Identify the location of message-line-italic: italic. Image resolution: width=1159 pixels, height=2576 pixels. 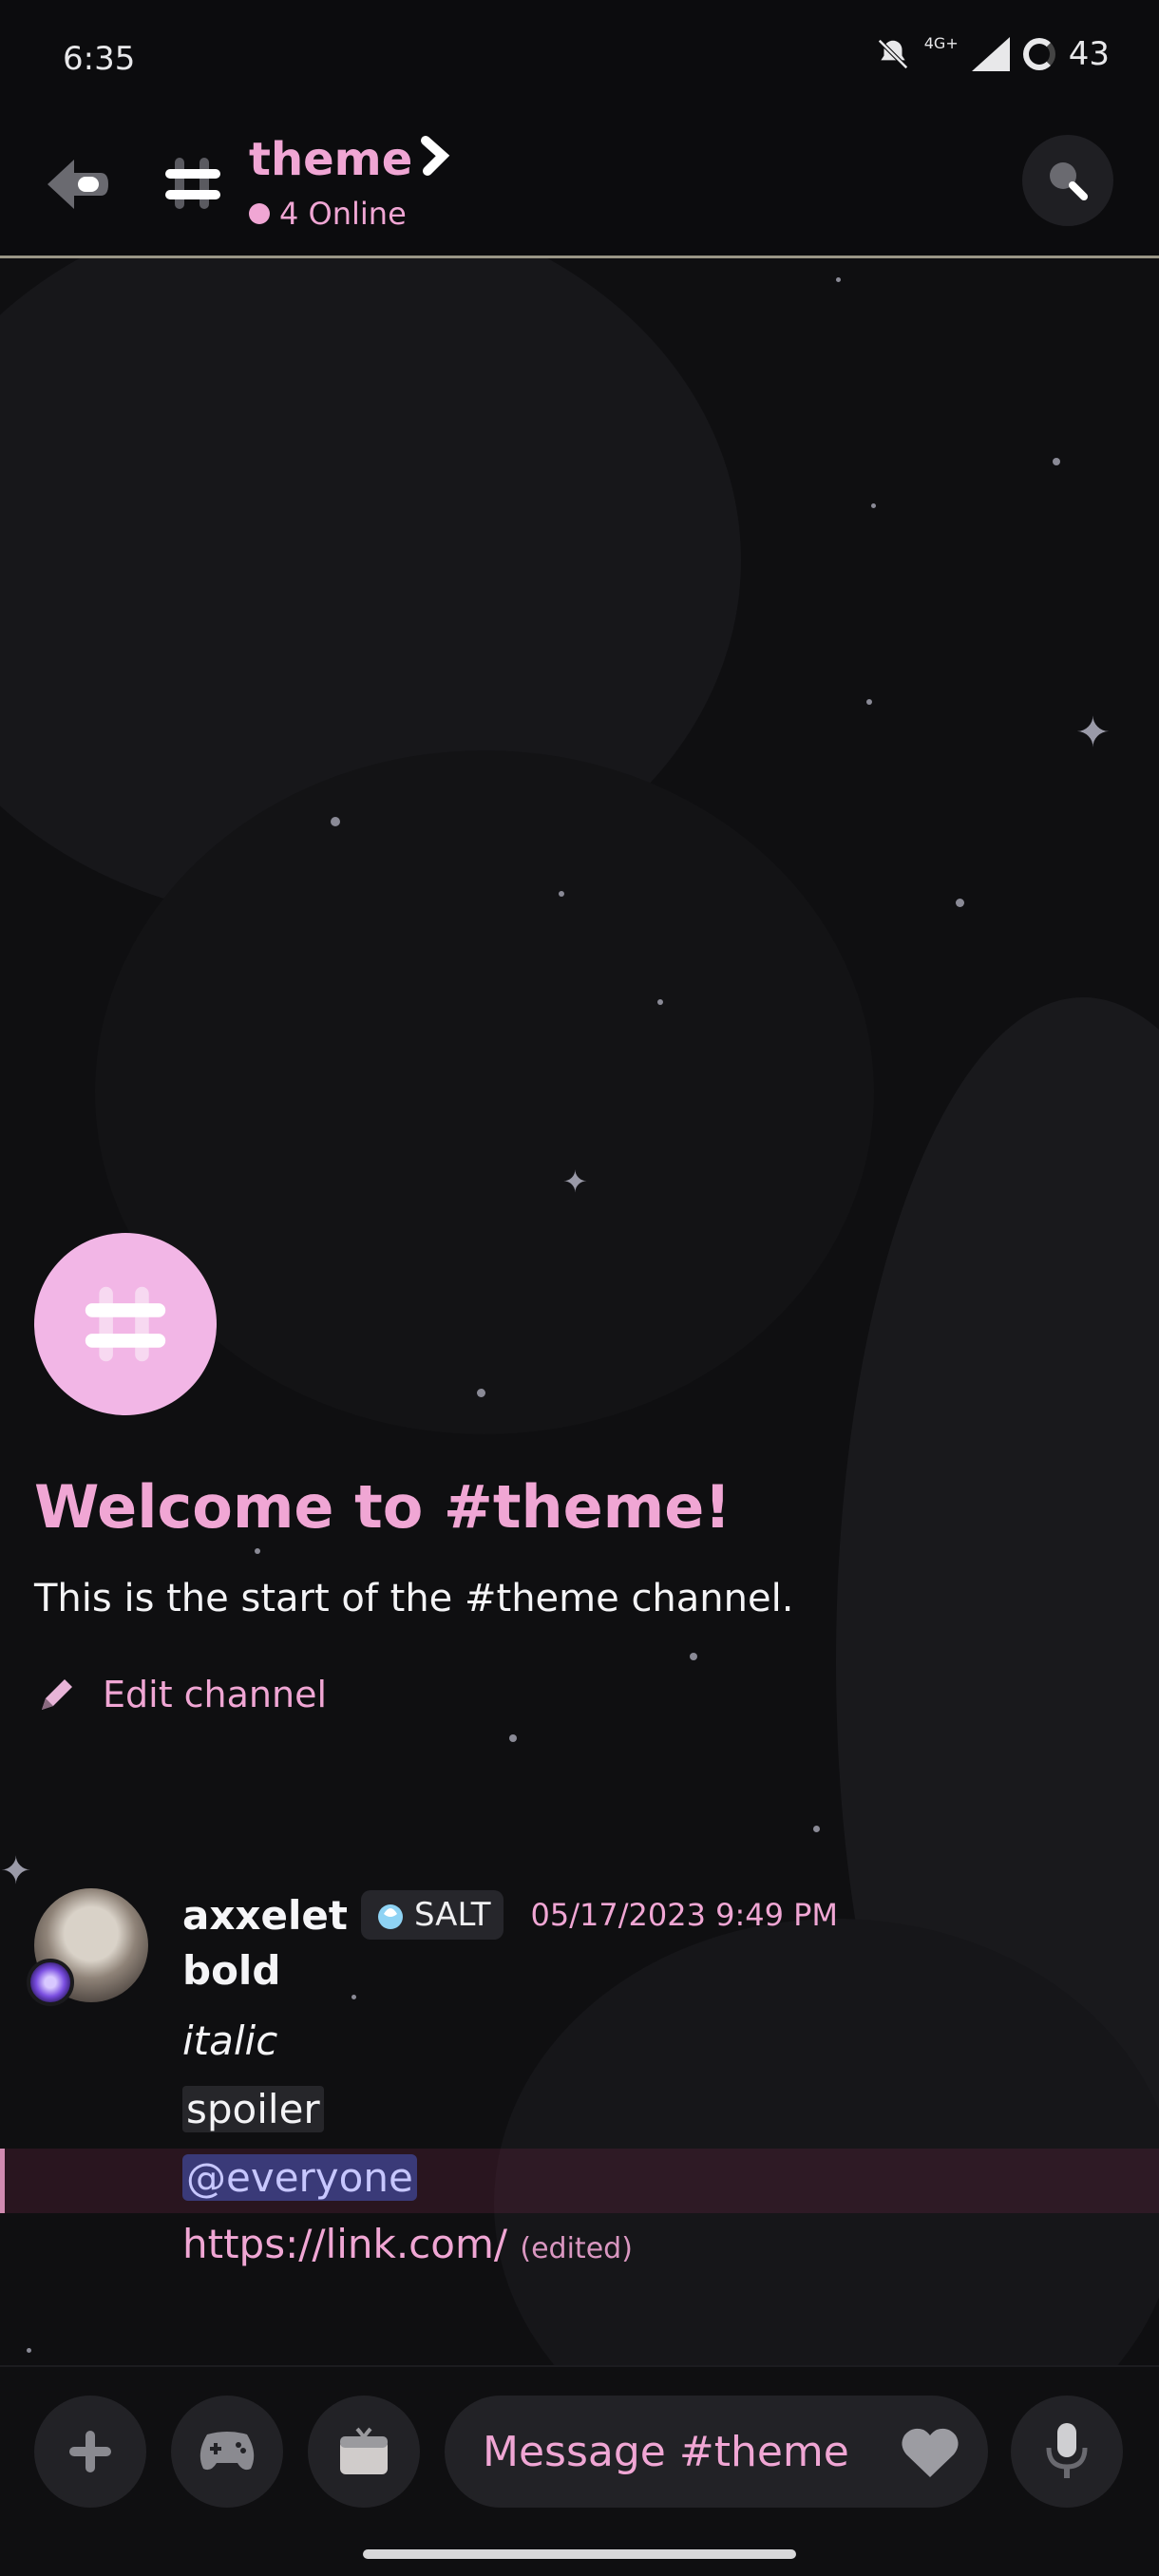
(230, 2041).